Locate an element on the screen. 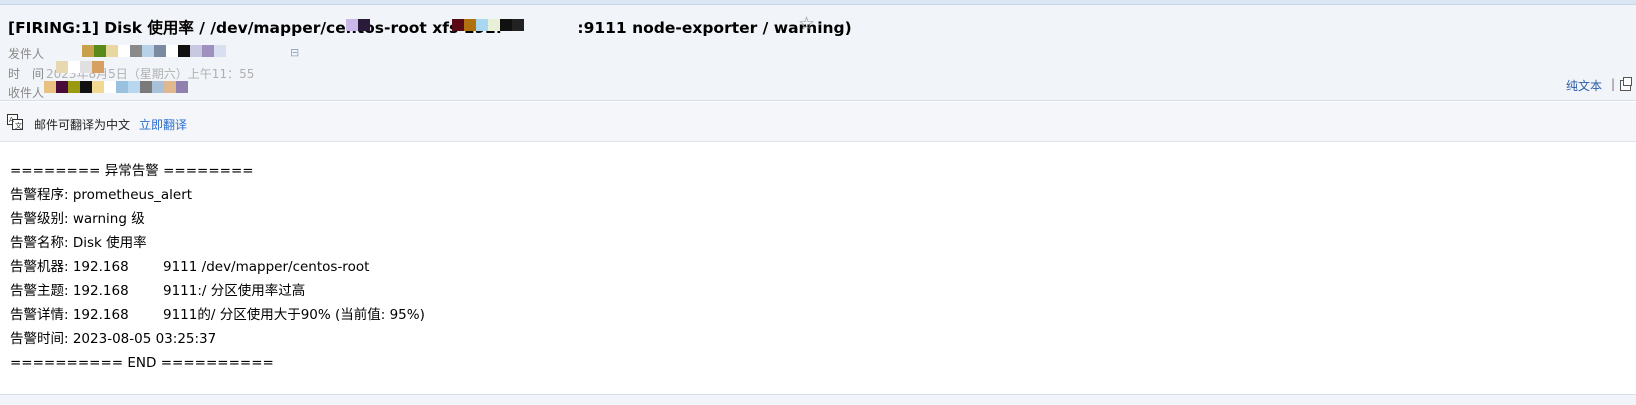 Image resolution: width=1636 pixels, height=405 pixels. body-line-footer: ========== END ========== is located at coordinates (142, 363).